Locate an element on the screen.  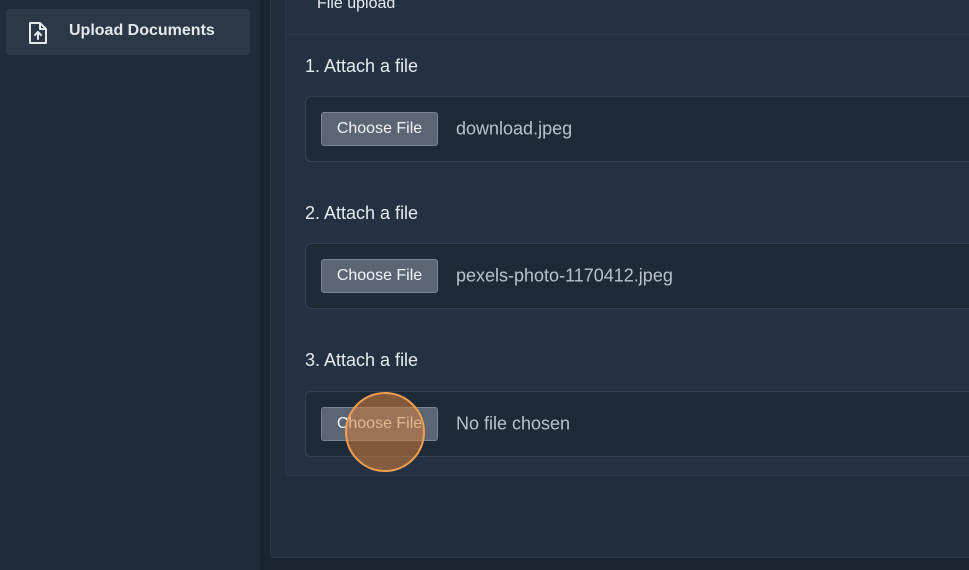
choose-file-button-1: Choose File is located at coordinates (379, 129).